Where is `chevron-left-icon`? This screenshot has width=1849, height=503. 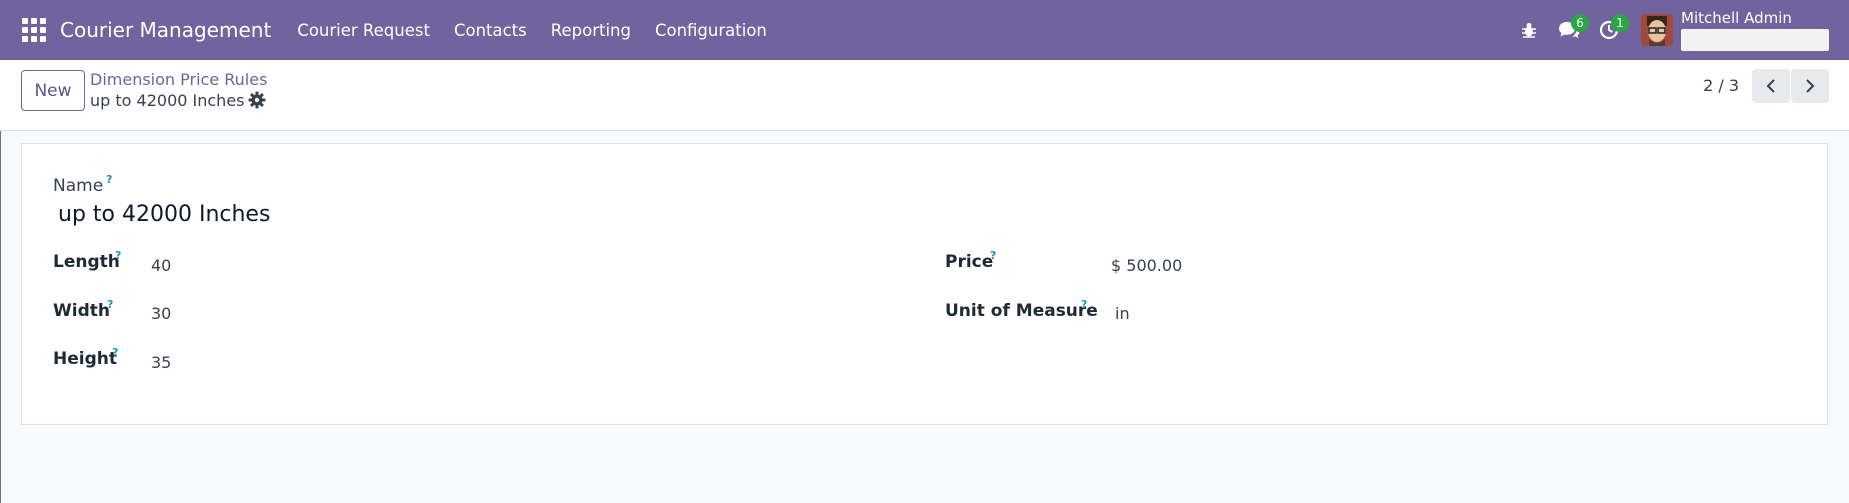 chevron-left-icon is located at coordinates (1770, 86).